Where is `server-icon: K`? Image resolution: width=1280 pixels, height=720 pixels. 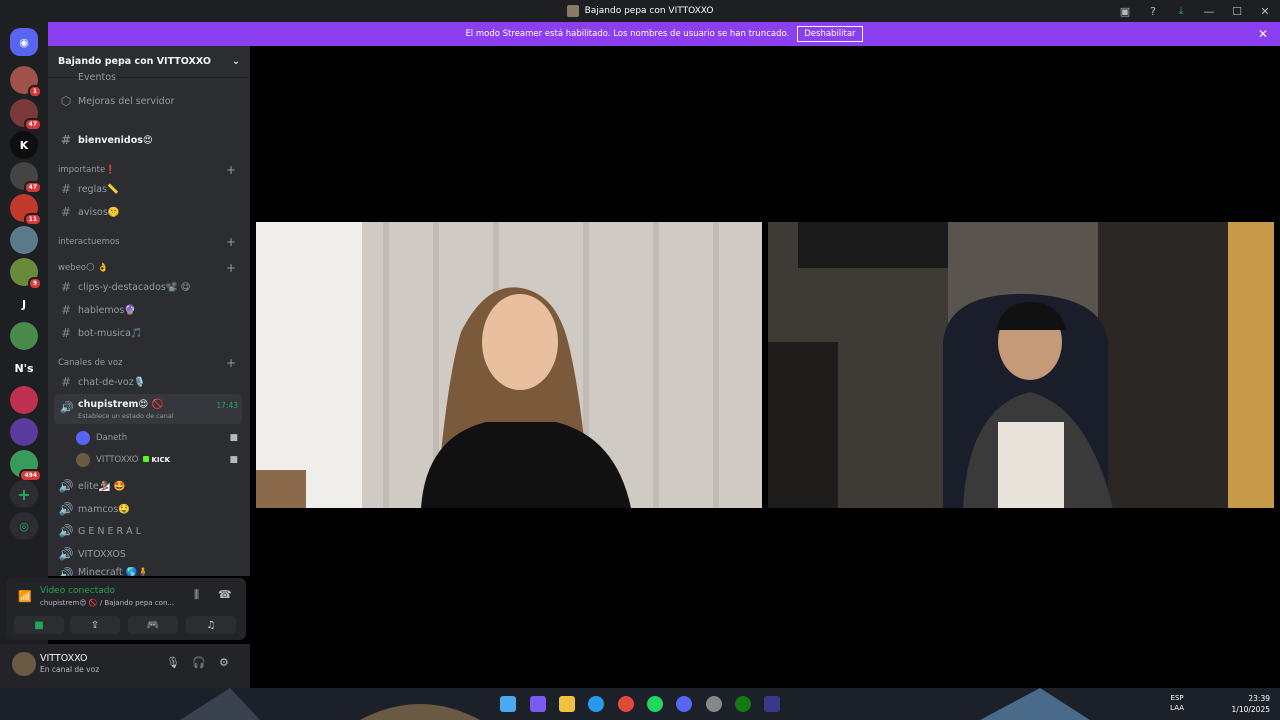 server-icon: K is located at coordinates (24, 145).